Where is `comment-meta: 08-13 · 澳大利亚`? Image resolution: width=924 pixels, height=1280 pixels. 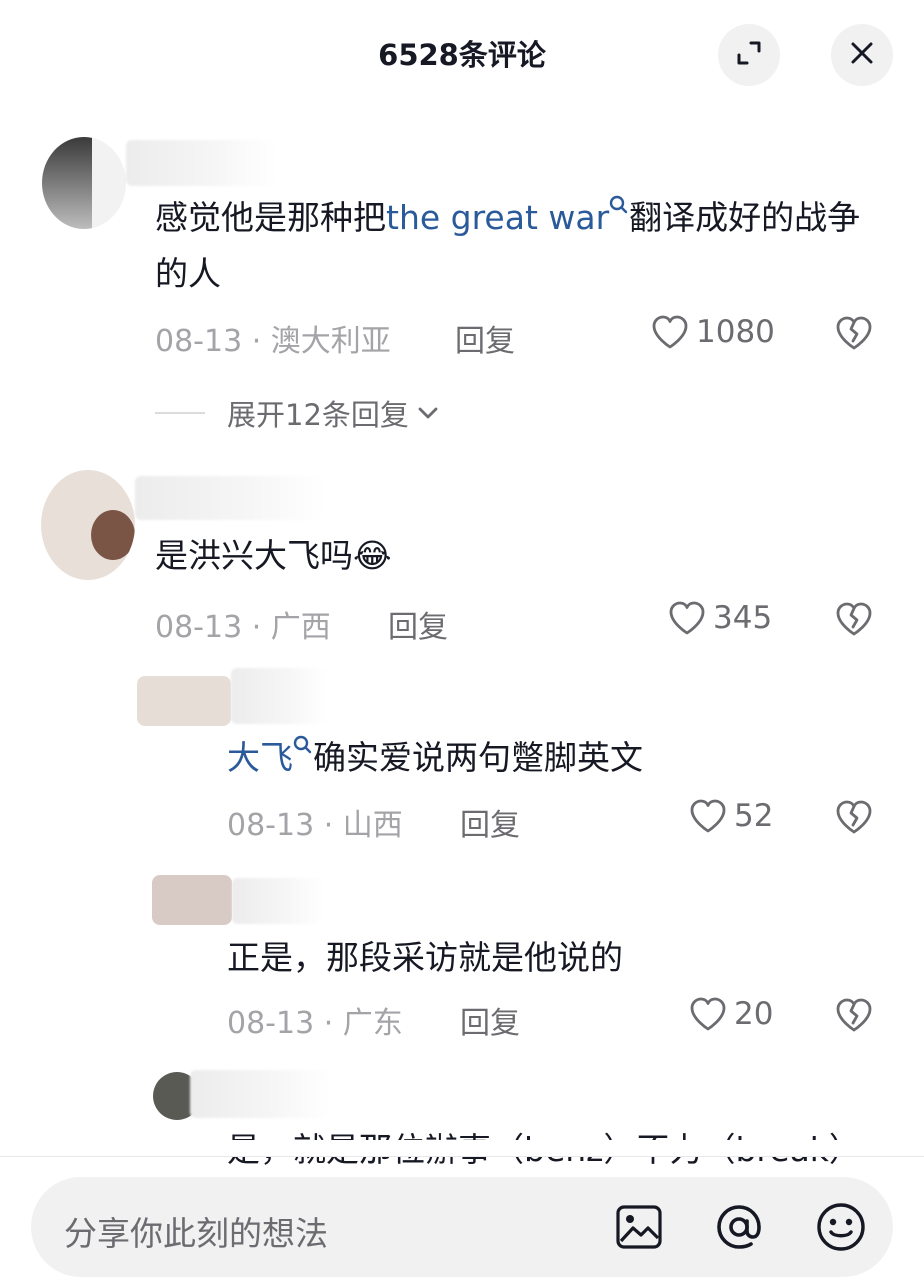
comment-meta: 08-13 · 澳大利亚 is located at coordinates (273, 341).